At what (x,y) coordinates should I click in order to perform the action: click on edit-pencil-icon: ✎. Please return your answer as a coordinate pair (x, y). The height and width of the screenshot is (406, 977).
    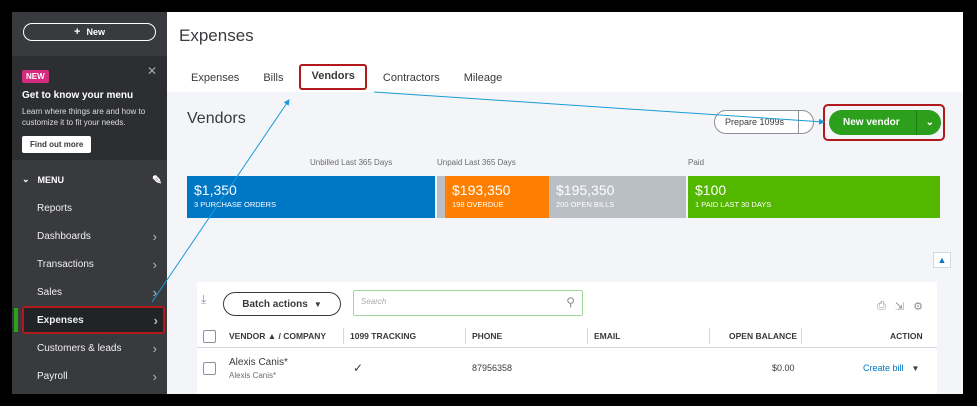
    Looking at the image, I should click on (157, 180).